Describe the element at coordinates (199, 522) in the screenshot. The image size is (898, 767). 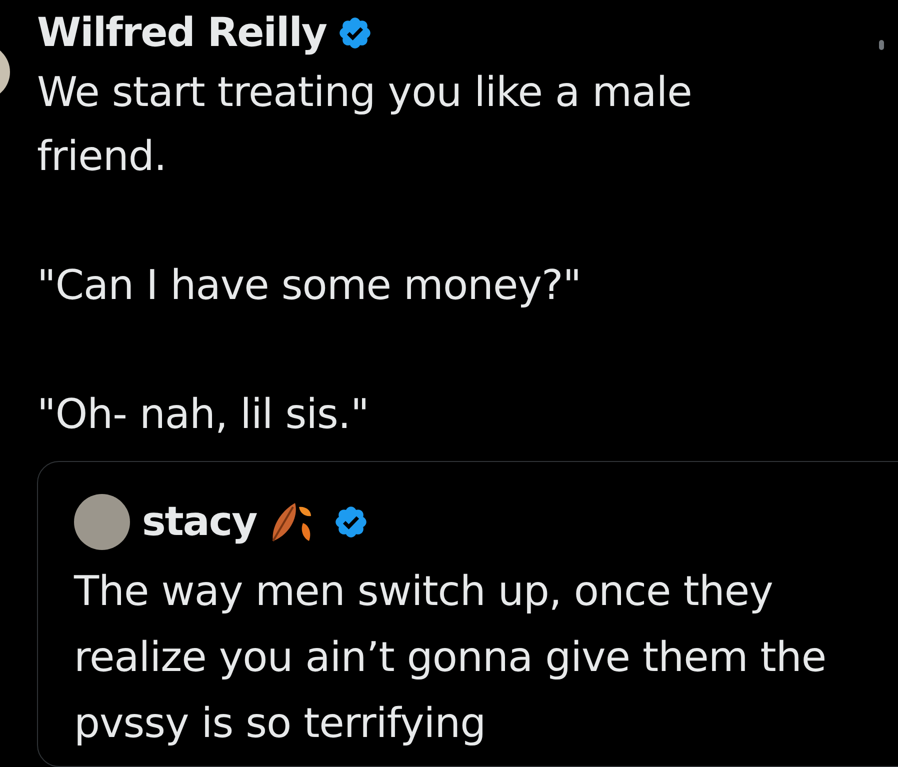
I see `author-name: stacy` at that location.